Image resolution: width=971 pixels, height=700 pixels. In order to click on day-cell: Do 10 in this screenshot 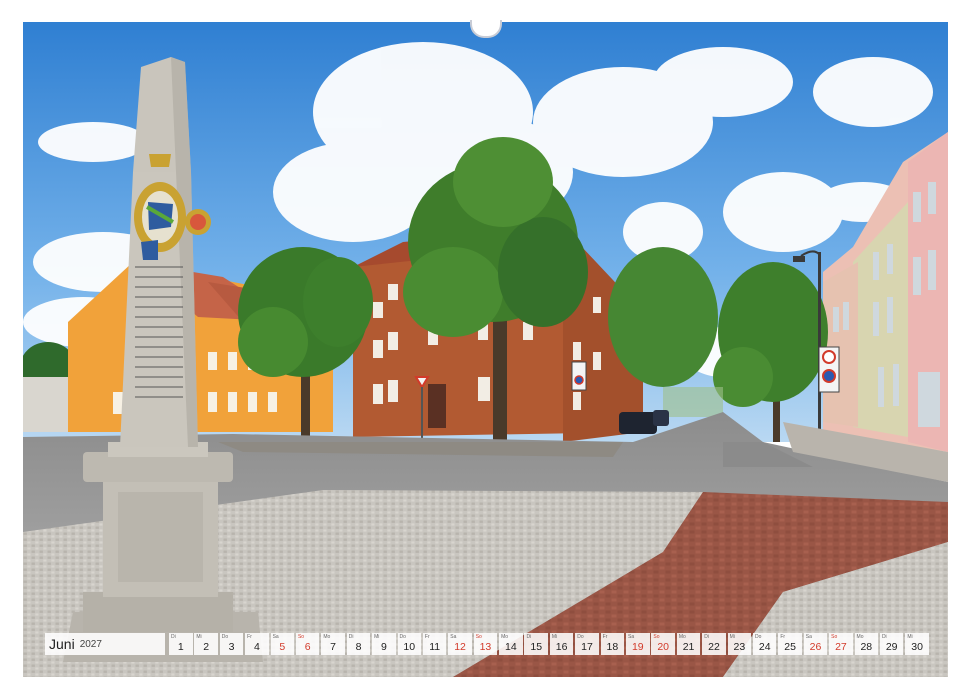, I will do `click(409, 644)`.